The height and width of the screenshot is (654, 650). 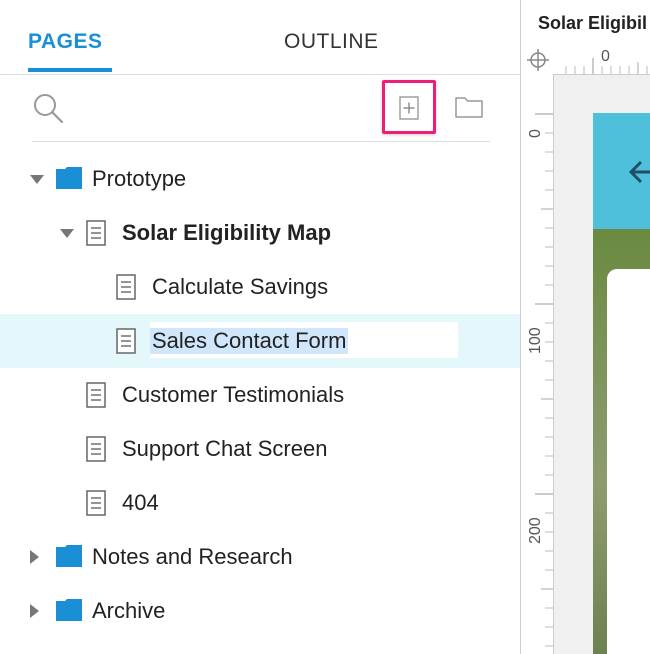 I want to click on tree-item-sales-contact-form: Sales Contact Form, so click(x=260, y=341).